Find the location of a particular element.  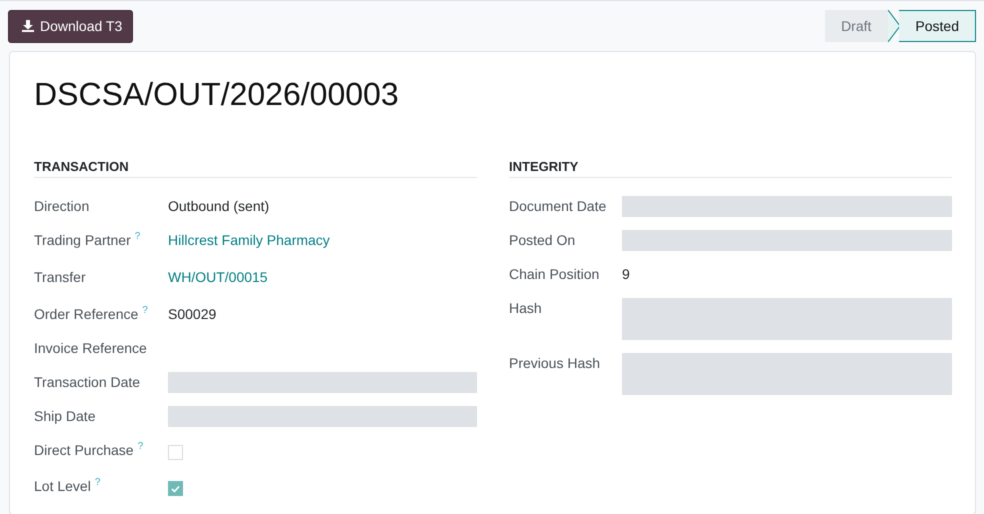

check-icon is located at coordinates (175, 488).